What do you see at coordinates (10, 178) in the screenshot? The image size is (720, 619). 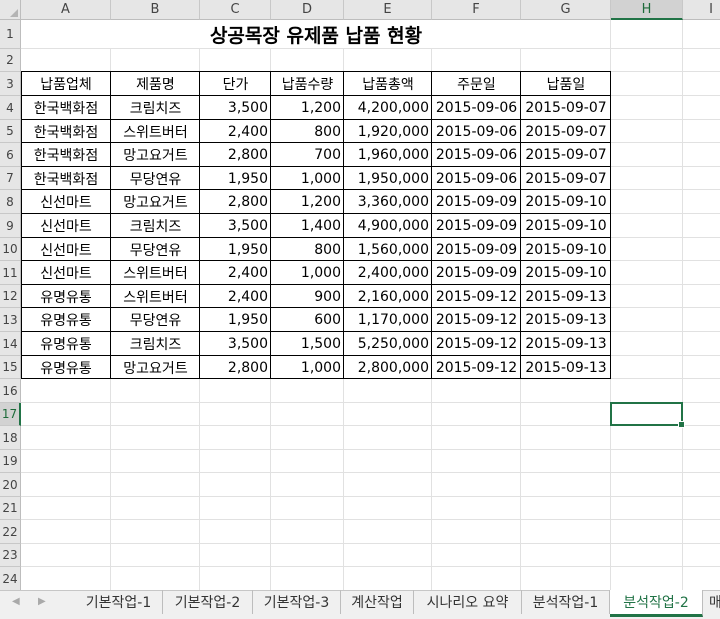 I see `row-header-7: 7` at bounding box center [10, 178].